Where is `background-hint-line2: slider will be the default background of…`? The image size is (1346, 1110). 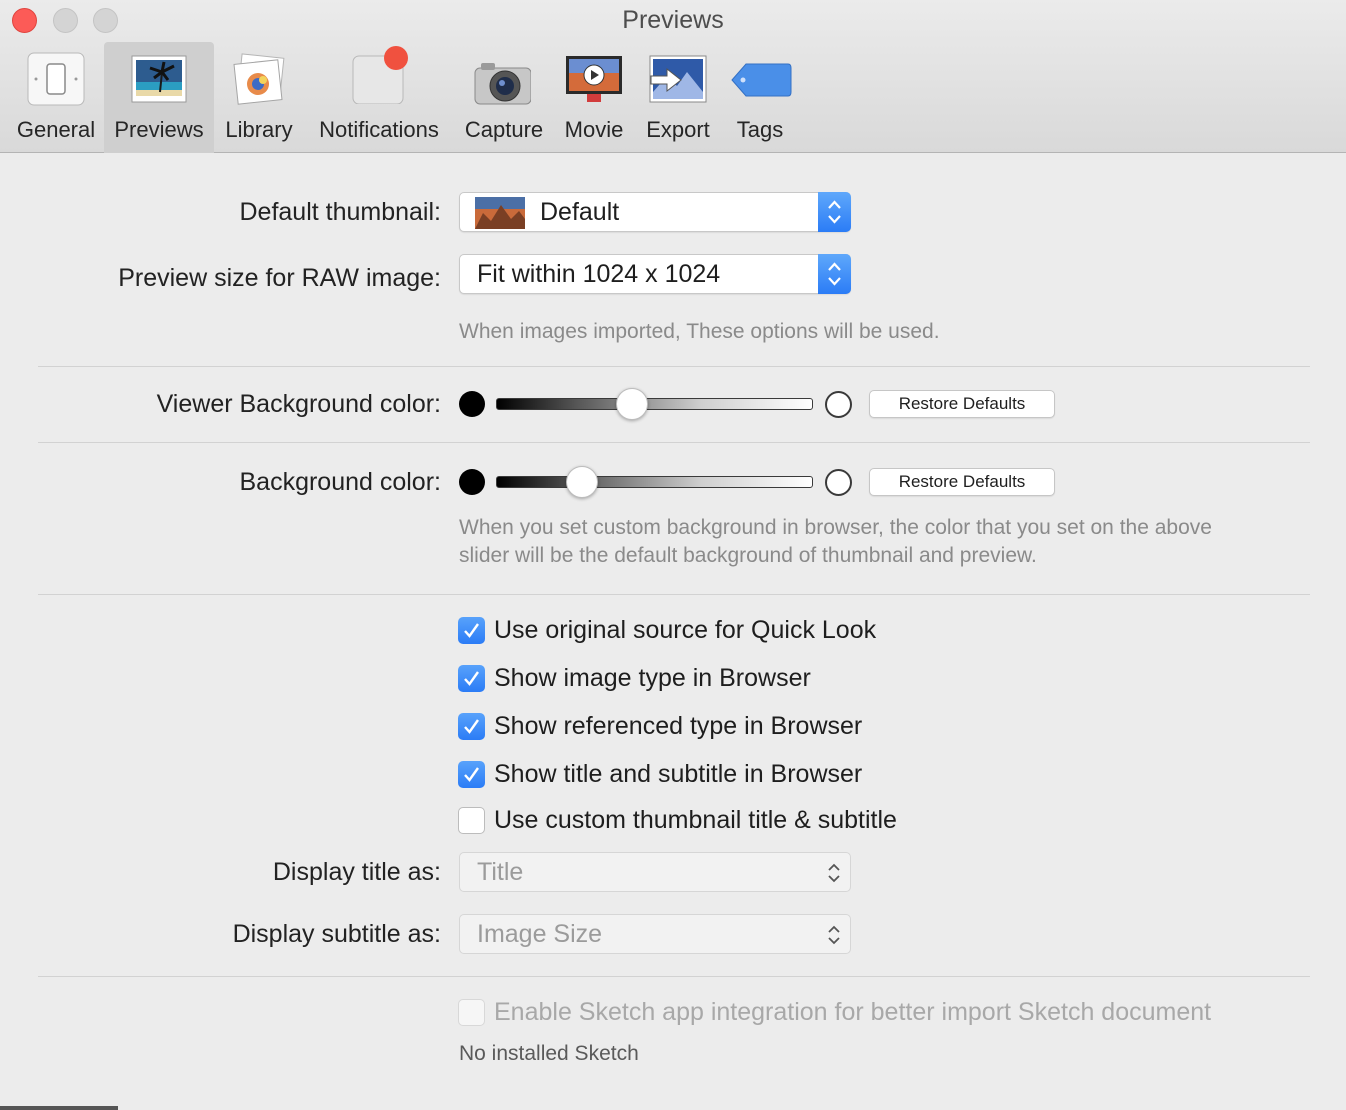
background-hint-line2: slider will be the default background of… is located at coordinates (748, 555).